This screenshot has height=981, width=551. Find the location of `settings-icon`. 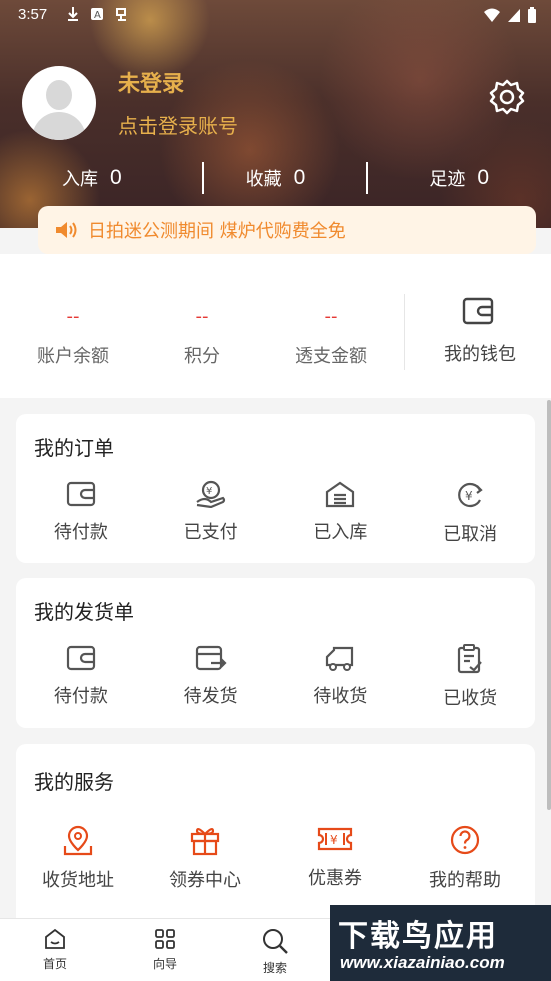

settings-icon is located at coordinates (507, 97).